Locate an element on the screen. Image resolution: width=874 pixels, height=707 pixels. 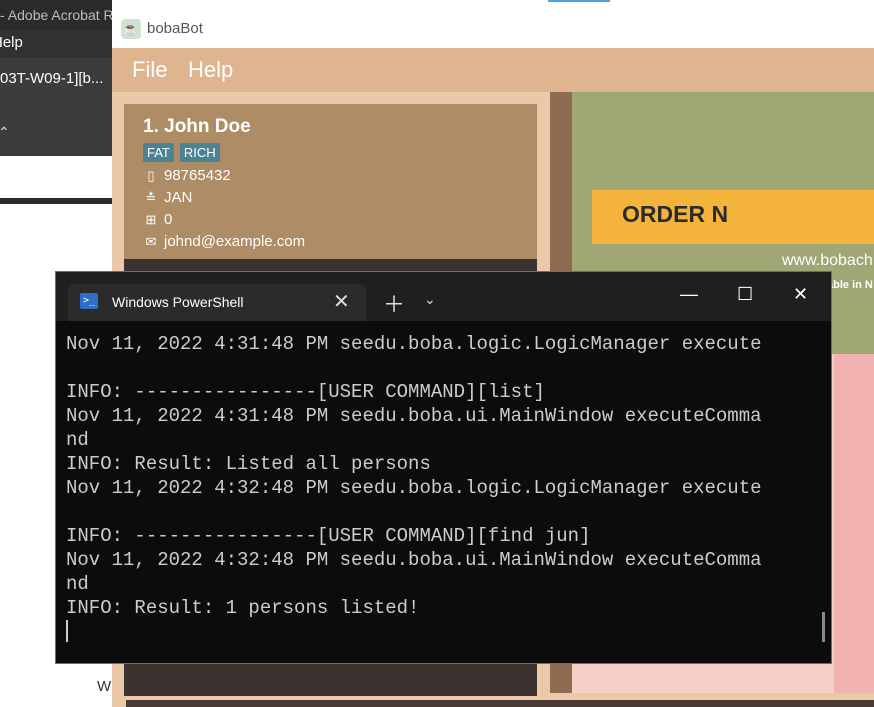
statusbar is located at coordinates (500, 703).